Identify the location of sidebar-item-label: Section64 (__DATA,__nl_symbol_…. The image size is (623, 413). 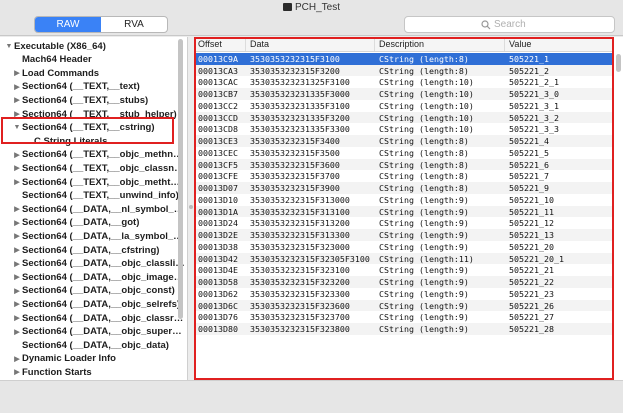
(103, 209).